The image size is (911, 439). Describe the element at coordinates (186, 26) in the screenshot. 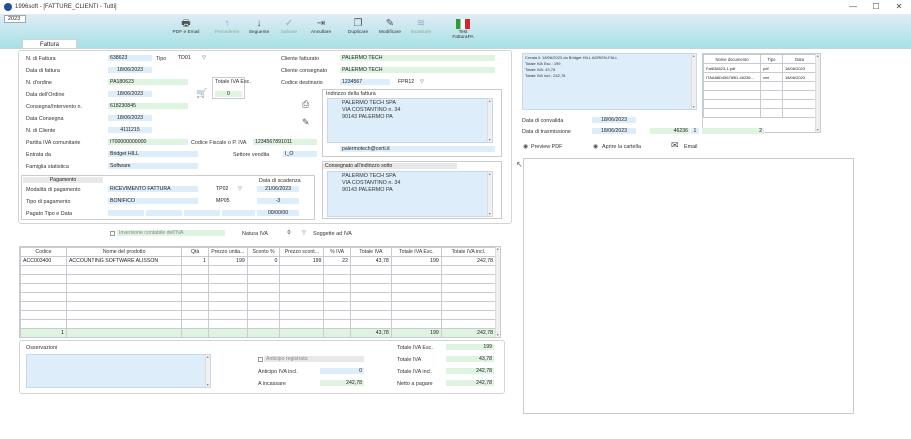

I see `toolbar-button-pdf-e-email: 🖶 PDF e Email` at that location.